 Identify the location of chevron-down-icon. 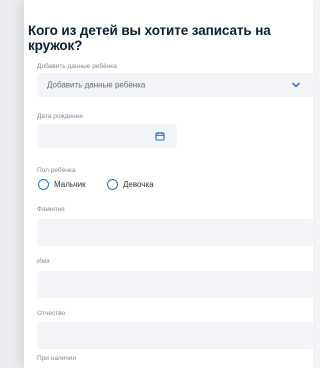
(296, 85).